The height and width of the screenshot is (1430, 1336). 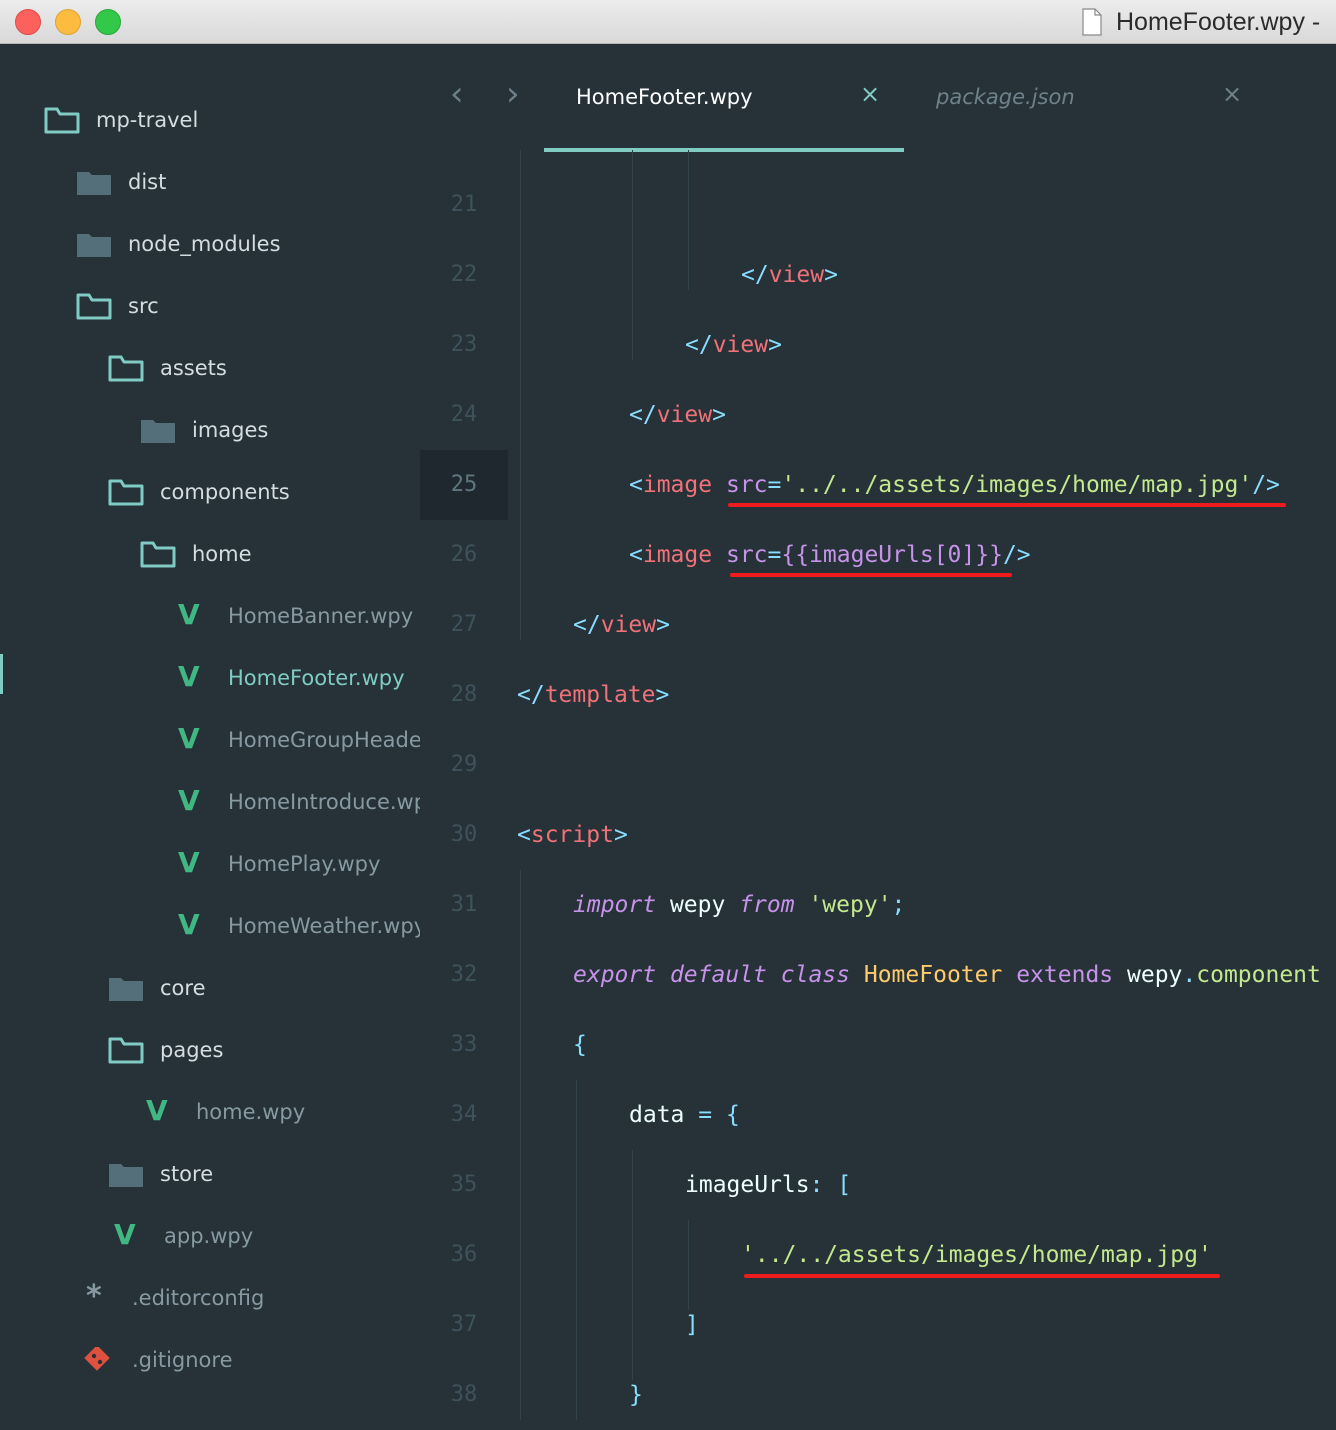 I want to click on code-line-38: }, so click(x=636, y=1395).